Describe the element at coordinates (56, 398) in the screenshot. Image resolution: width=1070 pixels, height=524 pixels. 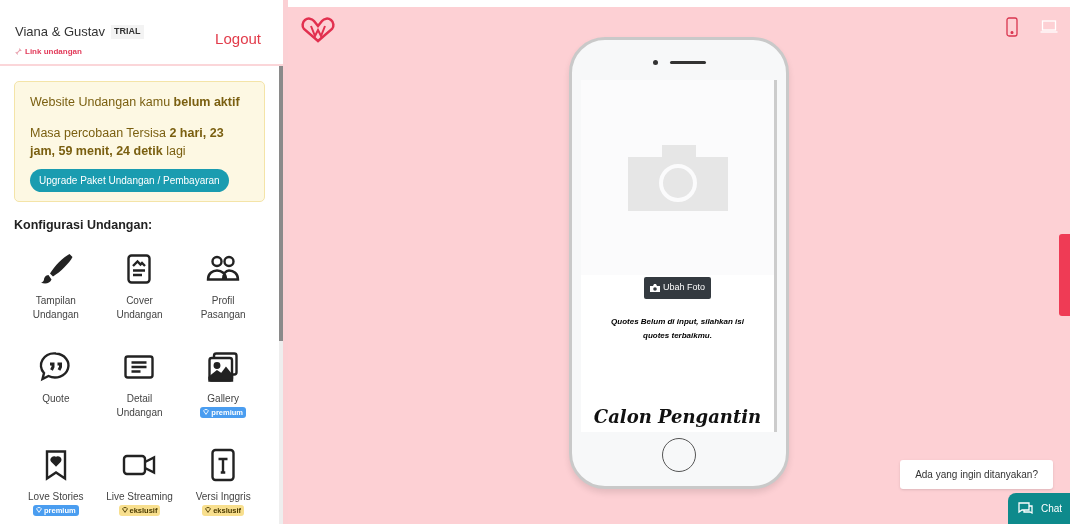
I see `config-label: Quote` at that location.